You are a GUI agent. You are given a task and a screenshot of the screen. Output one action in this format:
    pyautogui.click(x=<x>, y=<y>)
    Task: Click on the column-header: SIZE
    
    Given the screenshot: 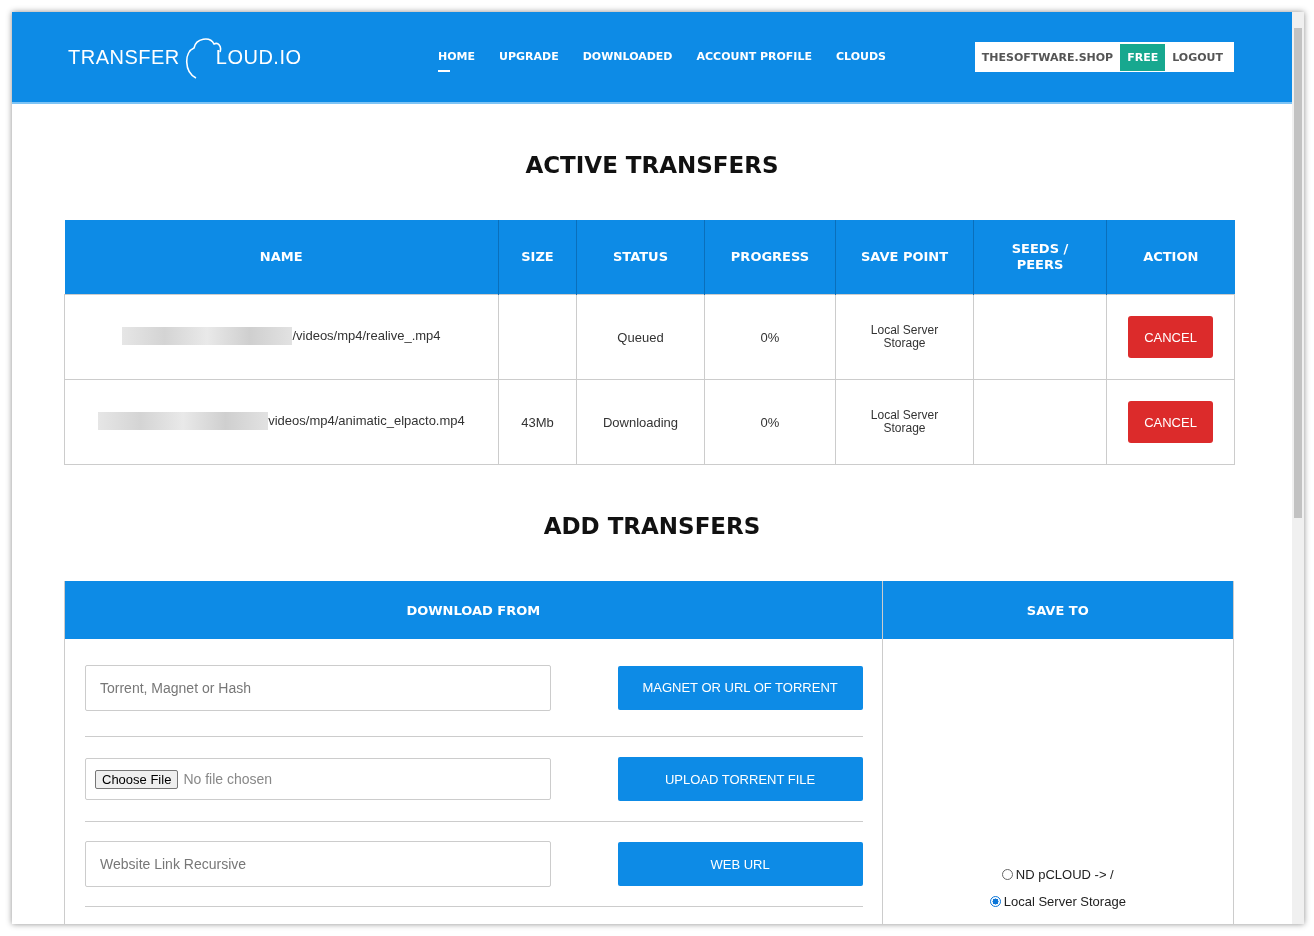 What is the action you would take?
    pyautogui.click(x=537, y=257)
    